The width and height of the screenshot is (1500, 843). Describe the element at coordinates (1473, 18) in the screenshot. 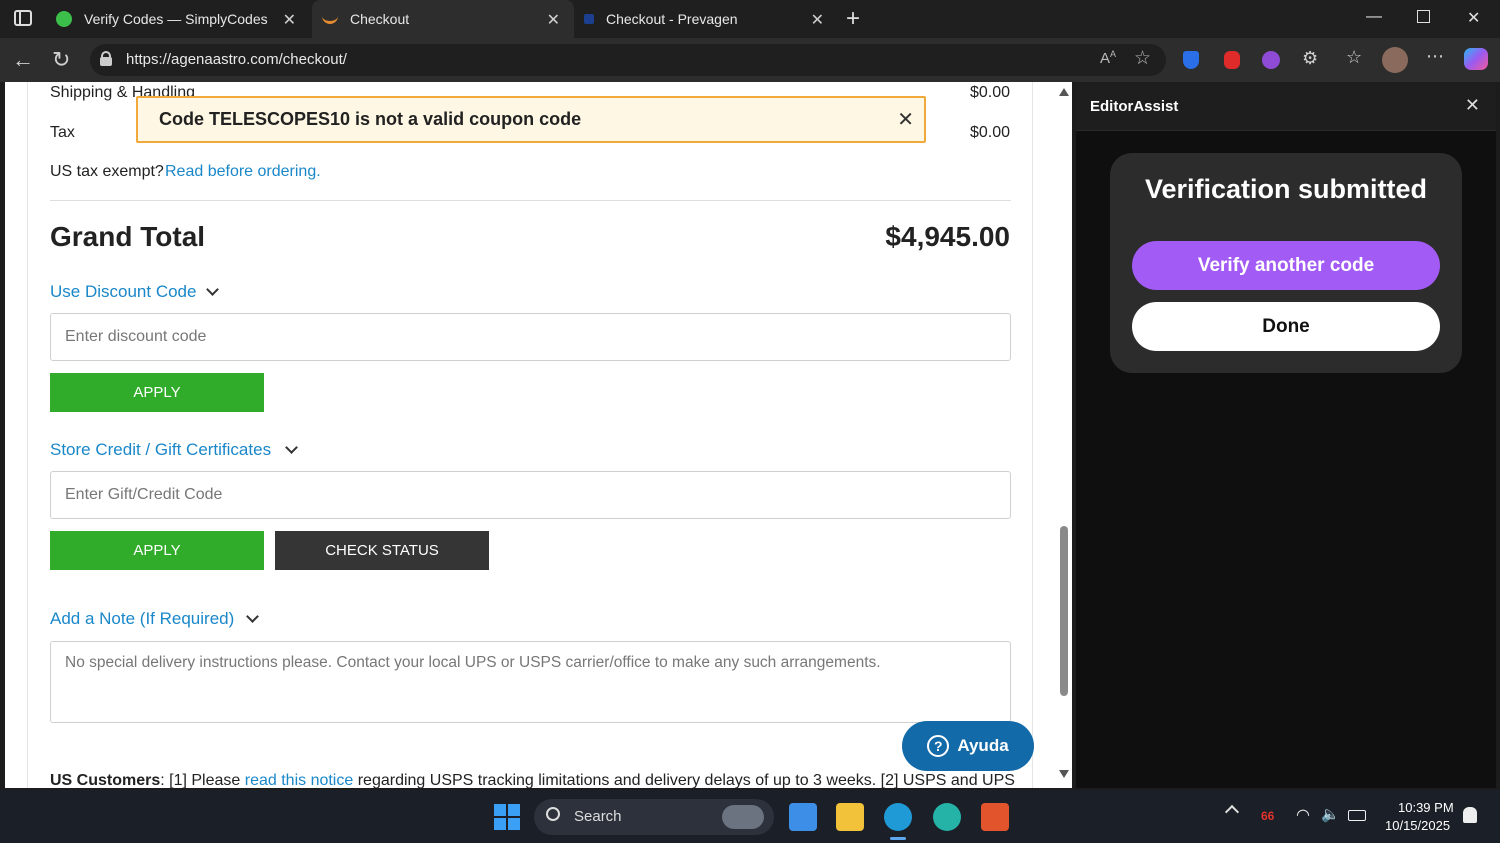

I see `window-close-icon: ✕` at that location.